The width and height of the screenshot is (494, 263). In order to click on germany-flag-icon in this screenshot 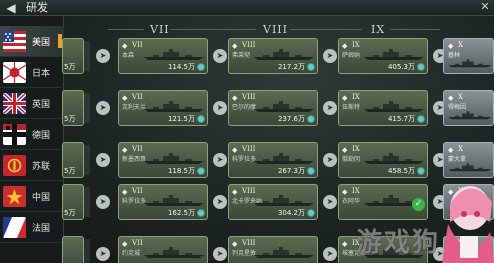, I will do `click(14, 134)`.